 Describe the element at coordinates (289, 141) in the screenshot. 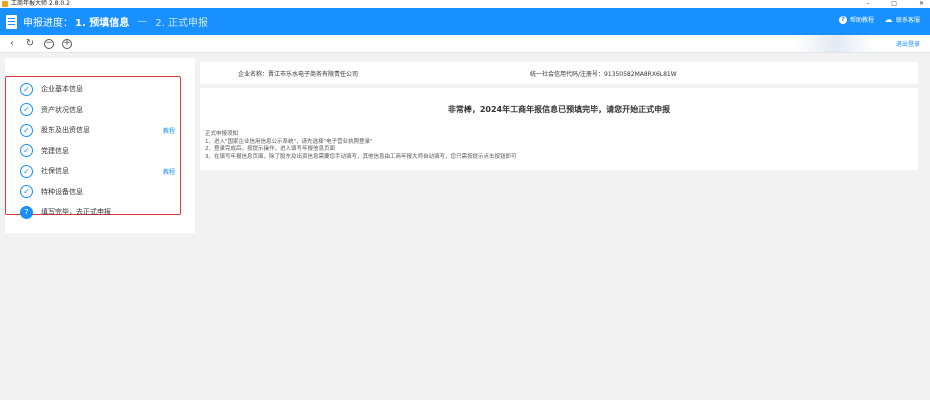

I see `notice-item: 1、进入"国家企业信用信息公示系统"，请先选择"电子营业执照登录"` at that location.